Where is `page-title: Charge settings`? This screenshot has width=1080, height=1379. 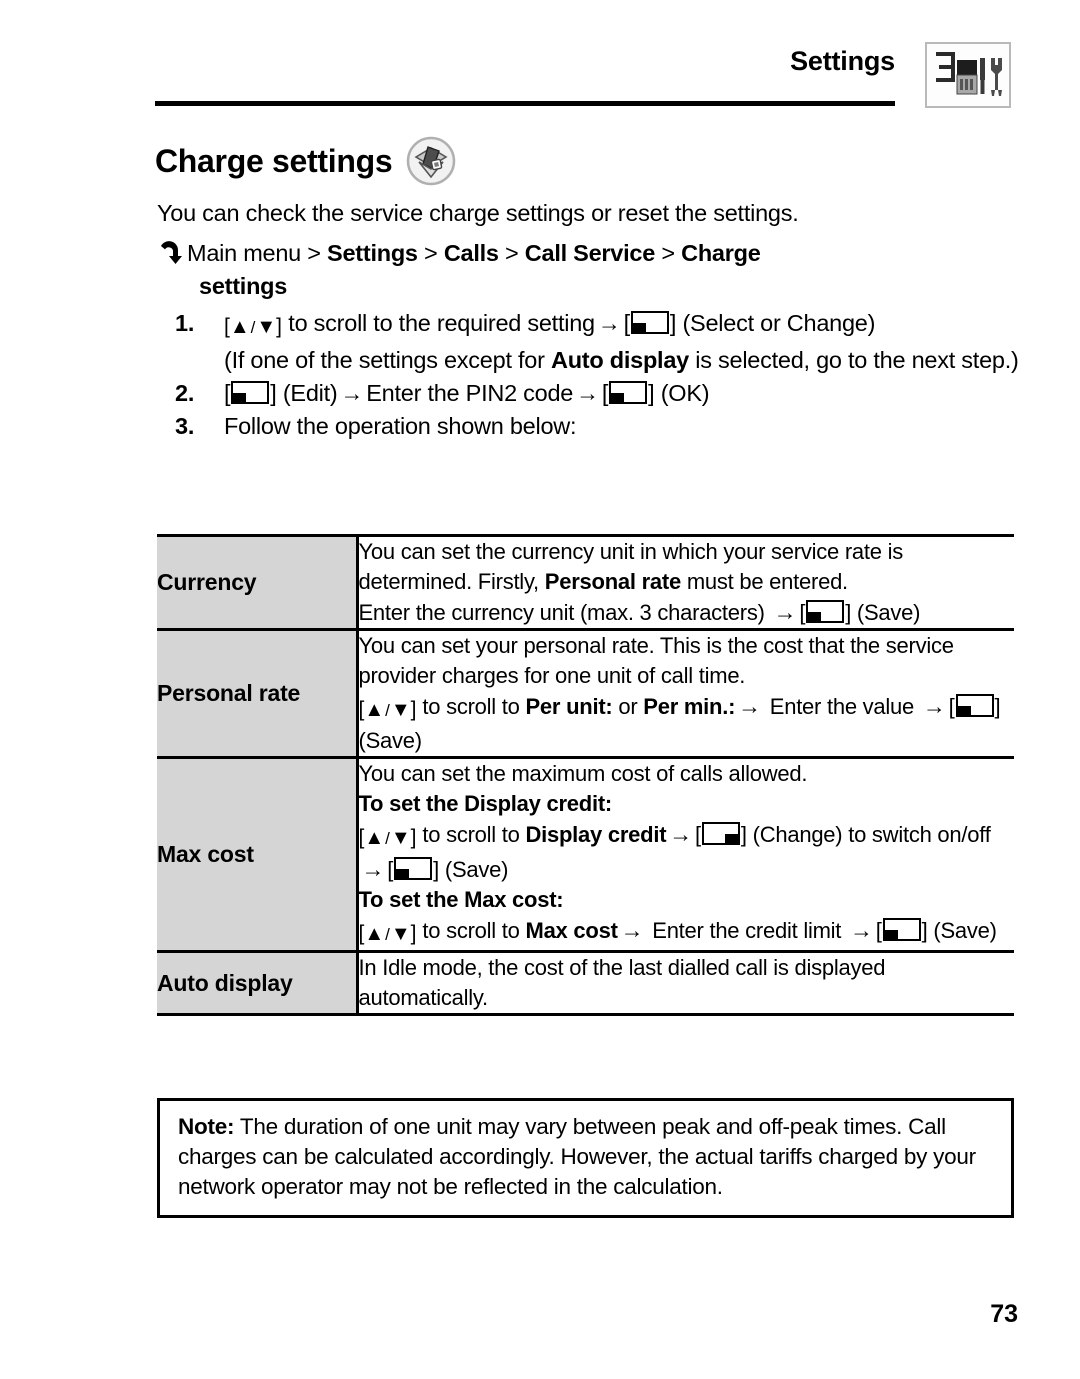 page-title: Charge settings is located at coordinates (274, 160).